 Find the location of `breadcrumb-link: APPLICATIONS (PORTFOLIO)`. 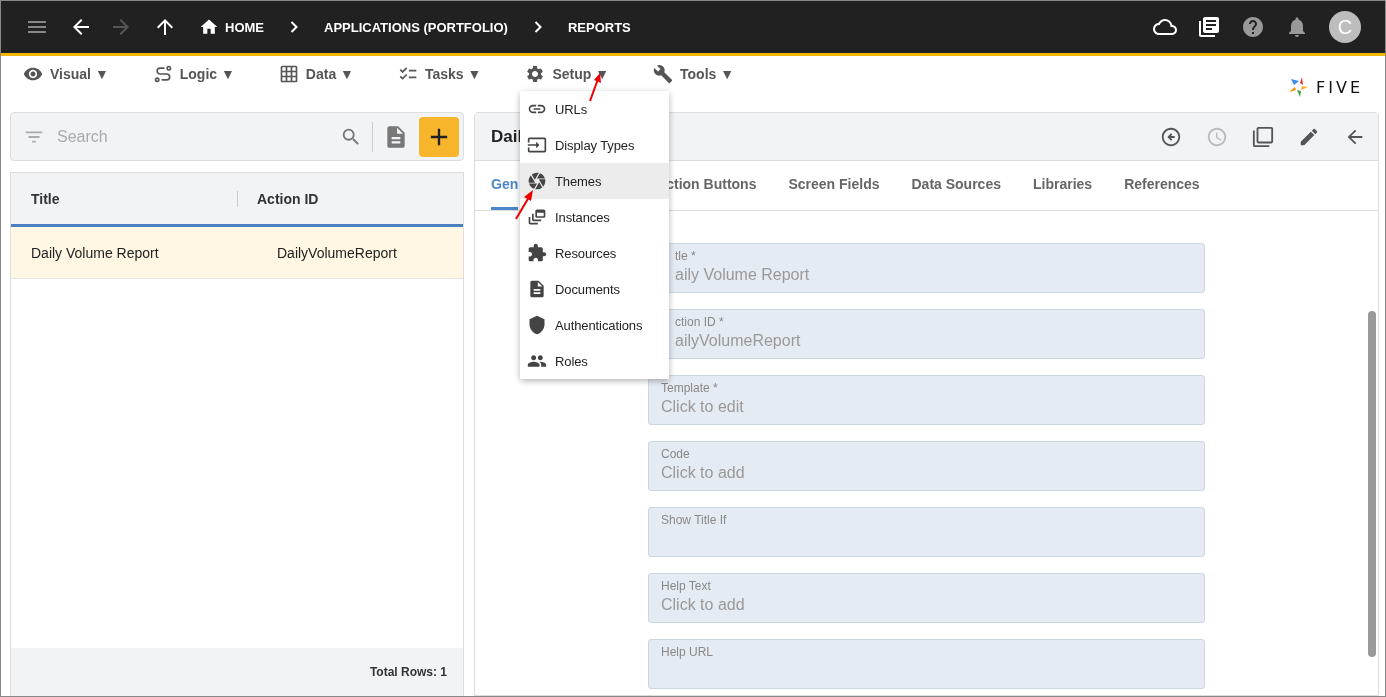

breadcrumb-link: APPLICATIONS (PORTFOLIO) is located at coordinates (416, 27).